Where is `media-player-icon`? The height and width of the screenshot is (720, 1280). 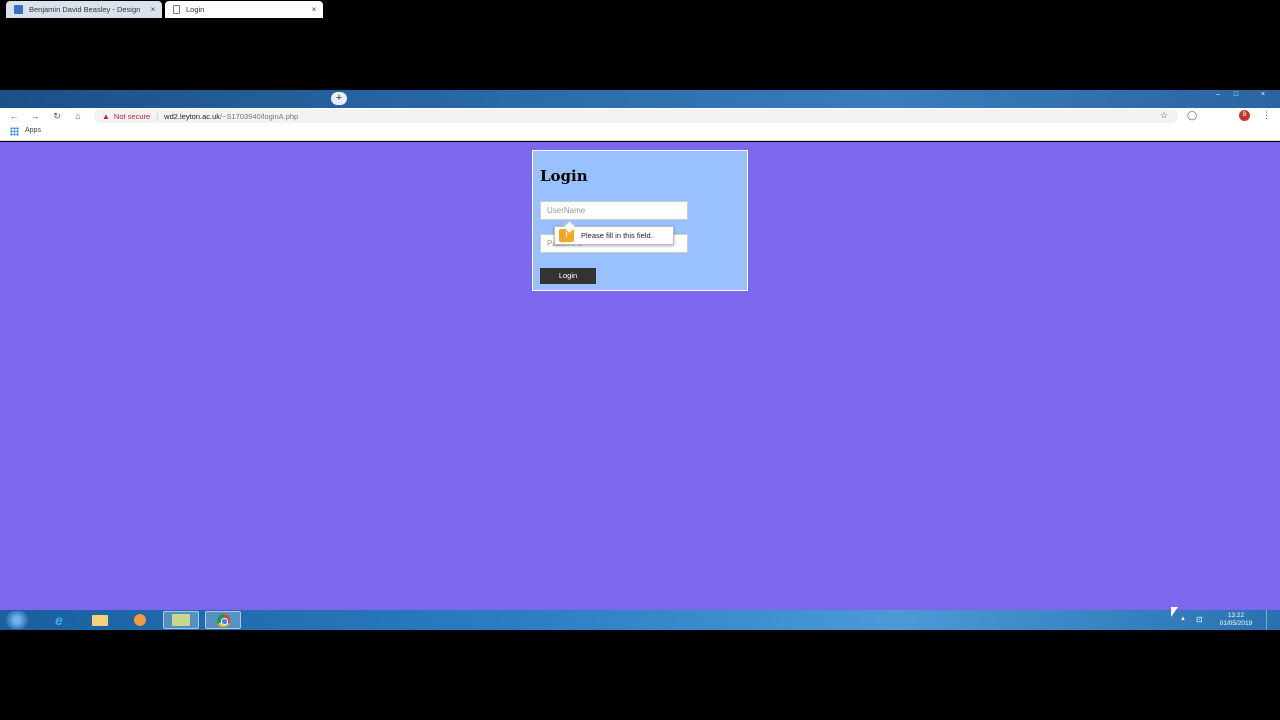 media-player-icon is located at coordinates (140, 620).